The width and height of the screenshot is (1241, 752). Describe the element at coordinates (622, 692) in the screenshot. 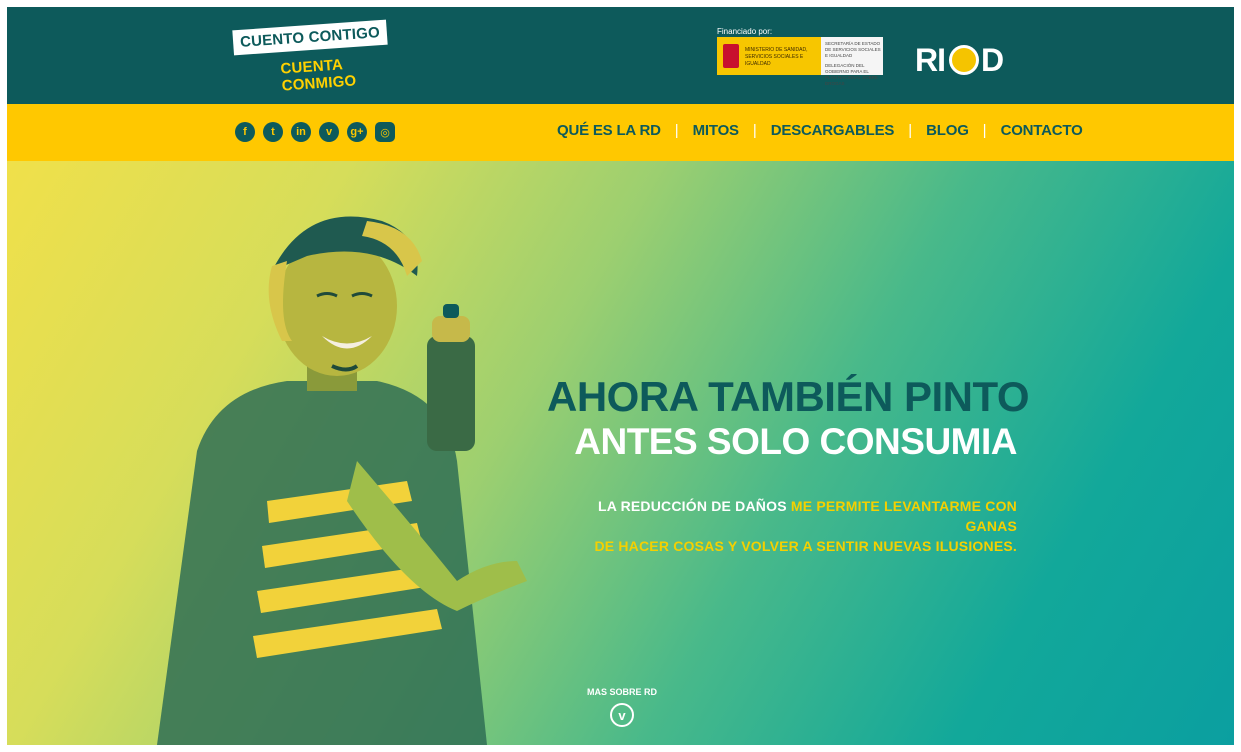

I see `more-about-rd-label: MAS SOBRE RD` at that location.